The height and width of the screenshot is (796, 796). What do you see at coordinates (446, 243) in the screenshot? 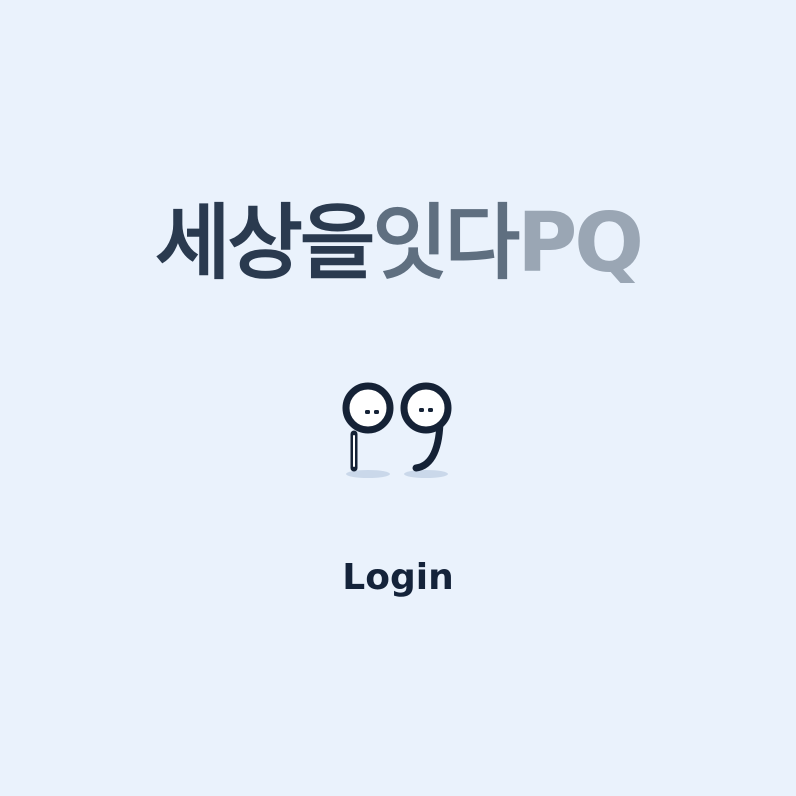
I see `app-title-part-2: 잇다` at bounding box center [446, 243].